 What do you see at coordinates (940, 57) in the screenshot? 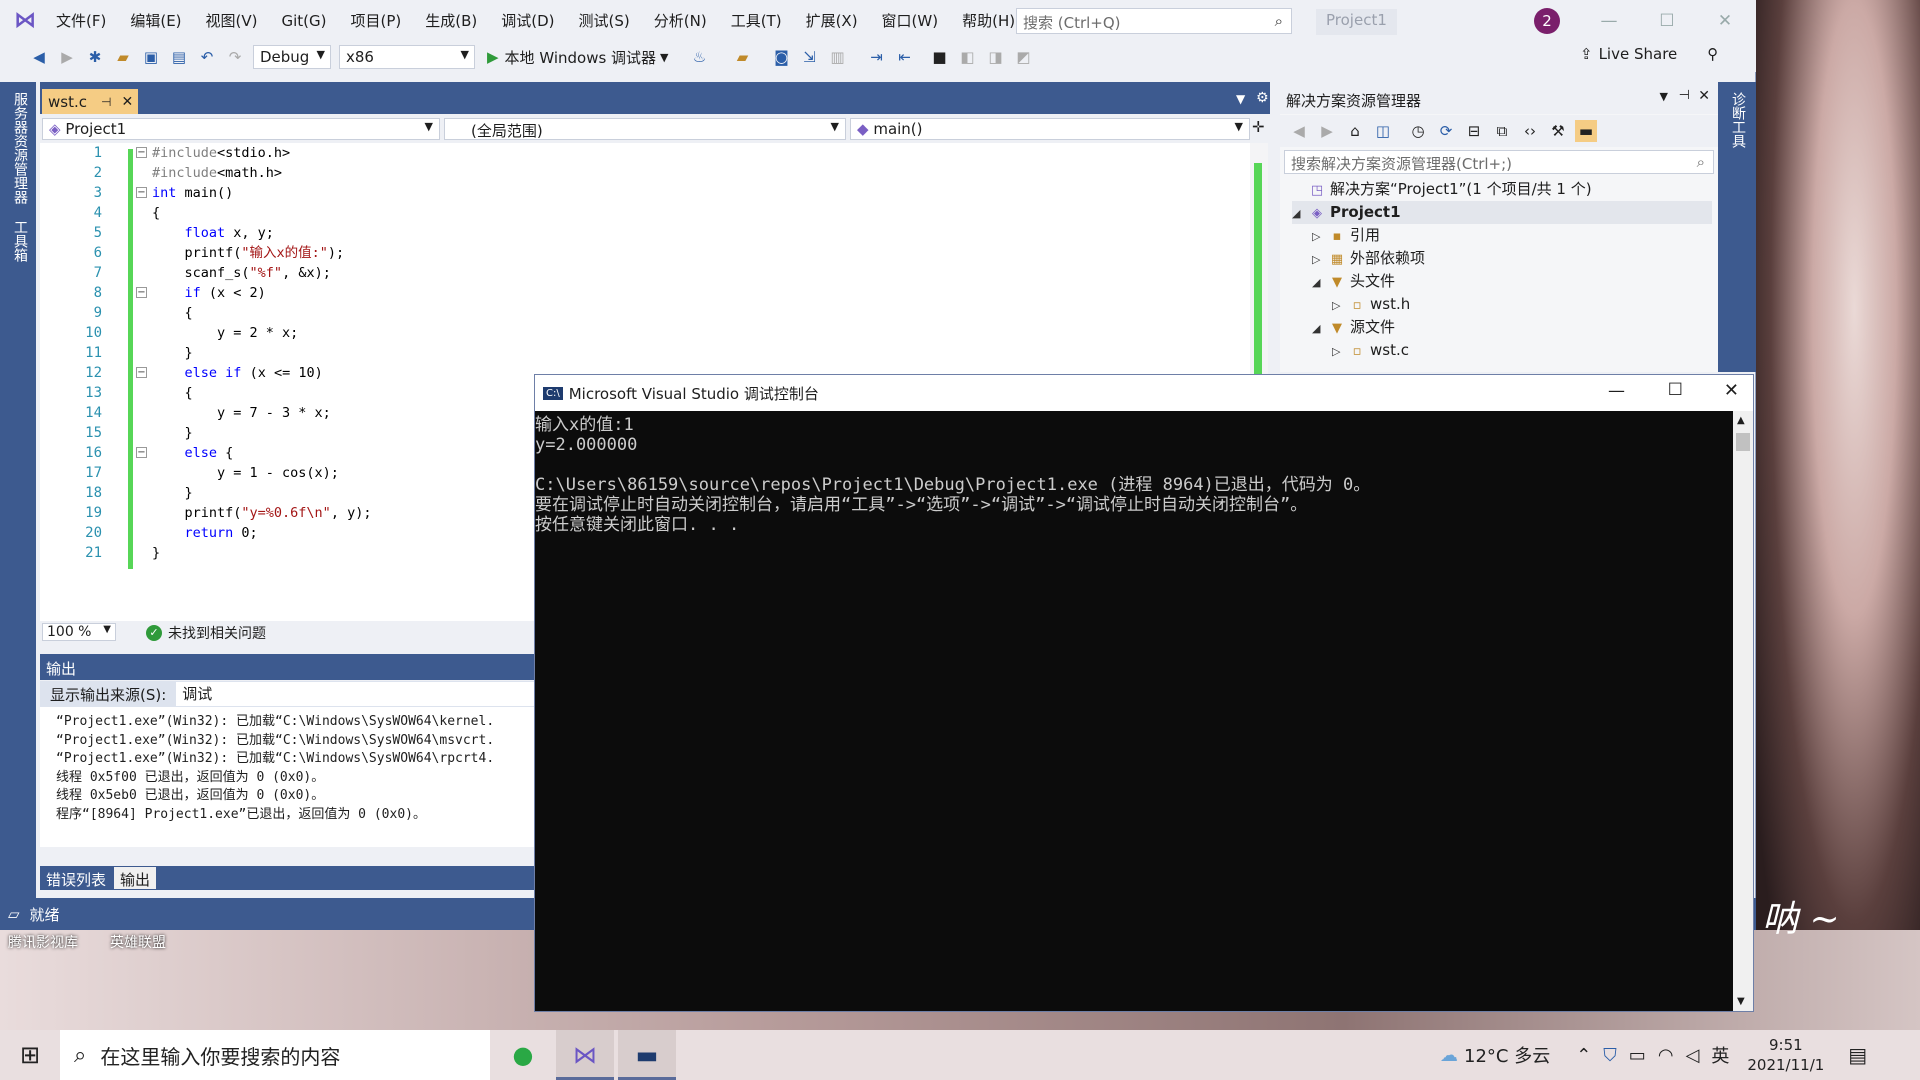
I see `bookmark-icon: ■` at bounding box center [940, 57].